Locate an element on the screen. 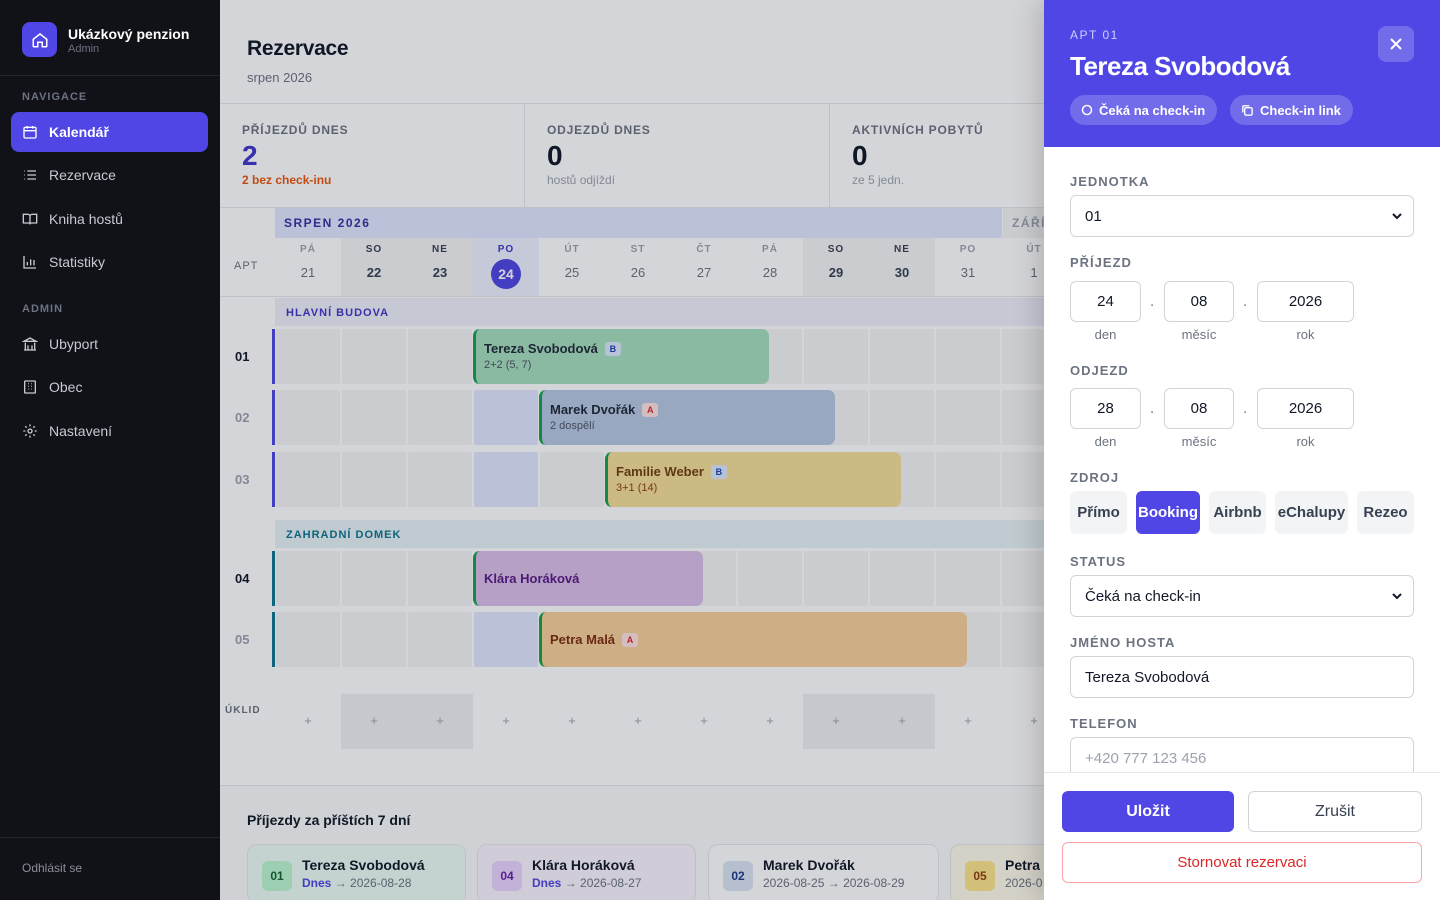 The width and height of the screenshot is (1440, 900). nav-section-label: NAVIGACE is located at coordinates (55, 97).